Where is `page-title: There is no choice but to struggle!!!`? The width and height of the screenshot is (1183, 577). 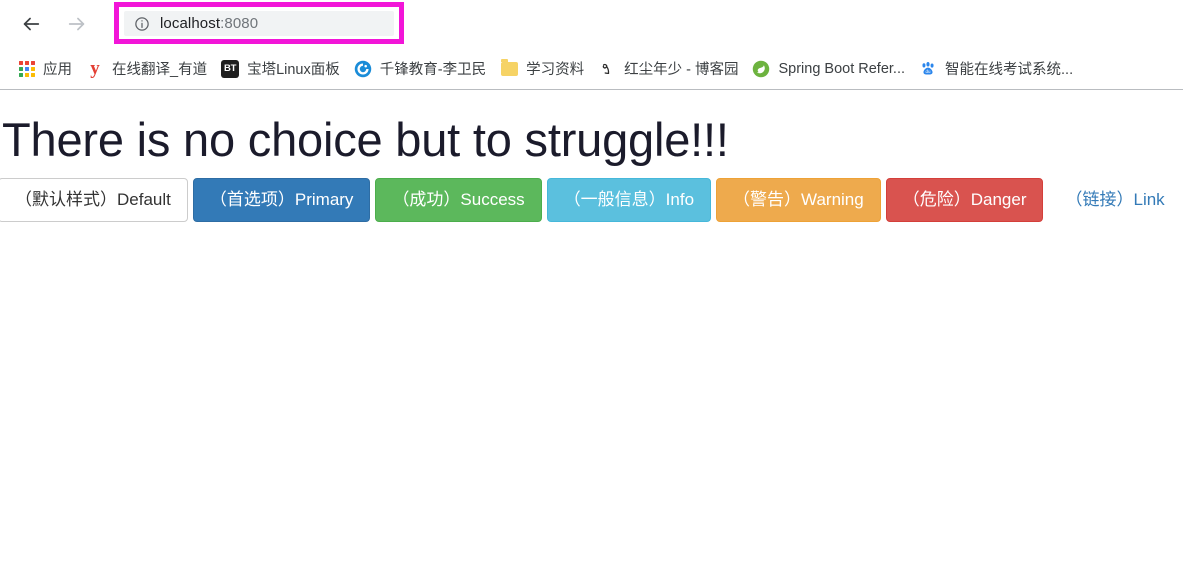 page-title: There is no choice but to struggle!!! is located at coordinates (365, 139).